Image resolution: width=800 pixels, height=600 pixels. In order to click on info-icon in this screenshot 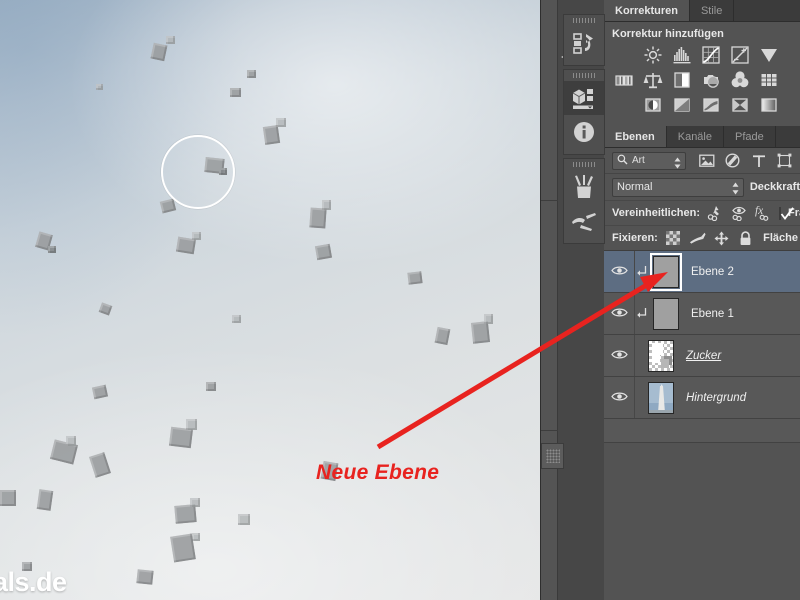, I will do `click(584, 132)`.